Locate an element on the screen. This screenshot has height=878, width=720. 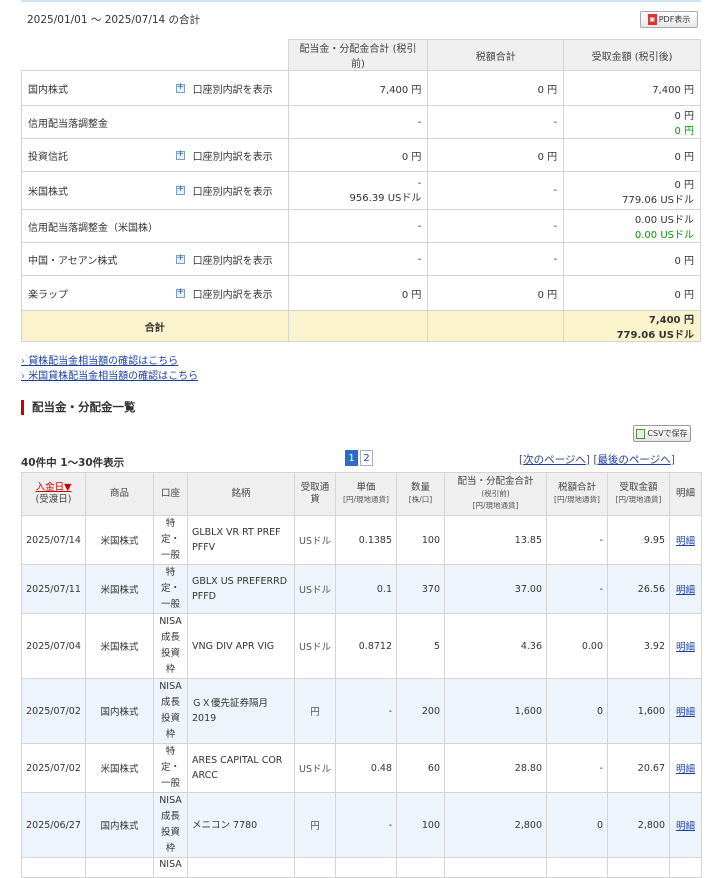
sort-date-link: 入金日▼ is located at coordinates (54, 487).